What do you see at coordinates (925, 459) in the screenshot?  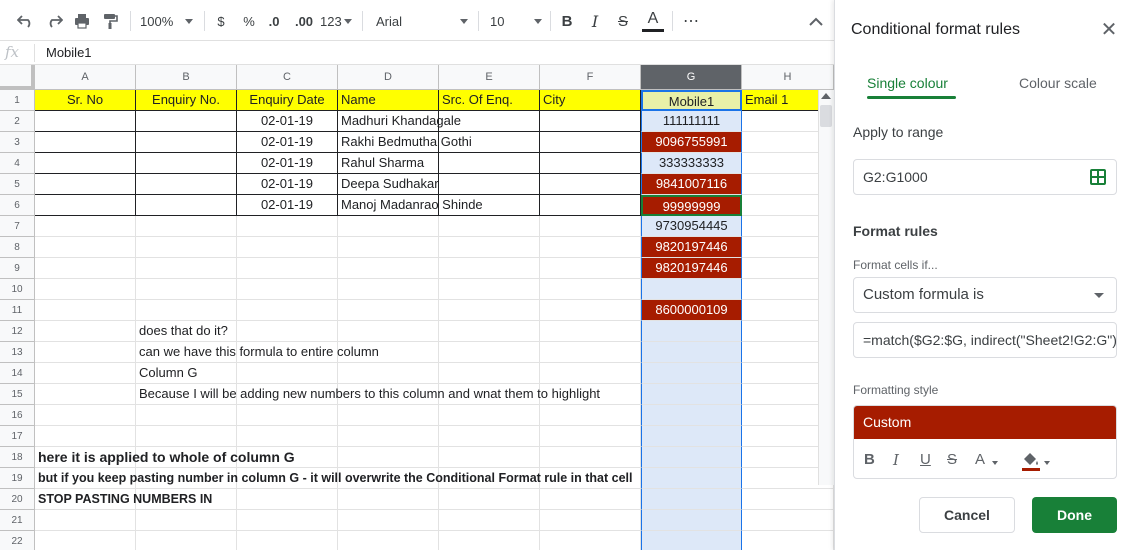 I see `style-underline-button: U` at bounding box center [925, 459].